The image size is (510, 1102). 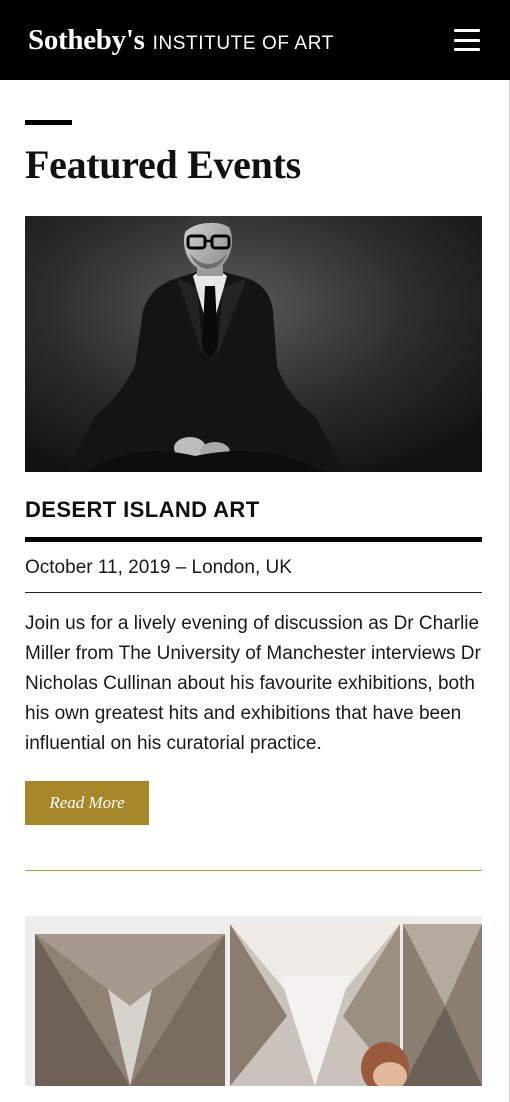 I want to click on event-image-artwork, so click(x=253, y=1001).